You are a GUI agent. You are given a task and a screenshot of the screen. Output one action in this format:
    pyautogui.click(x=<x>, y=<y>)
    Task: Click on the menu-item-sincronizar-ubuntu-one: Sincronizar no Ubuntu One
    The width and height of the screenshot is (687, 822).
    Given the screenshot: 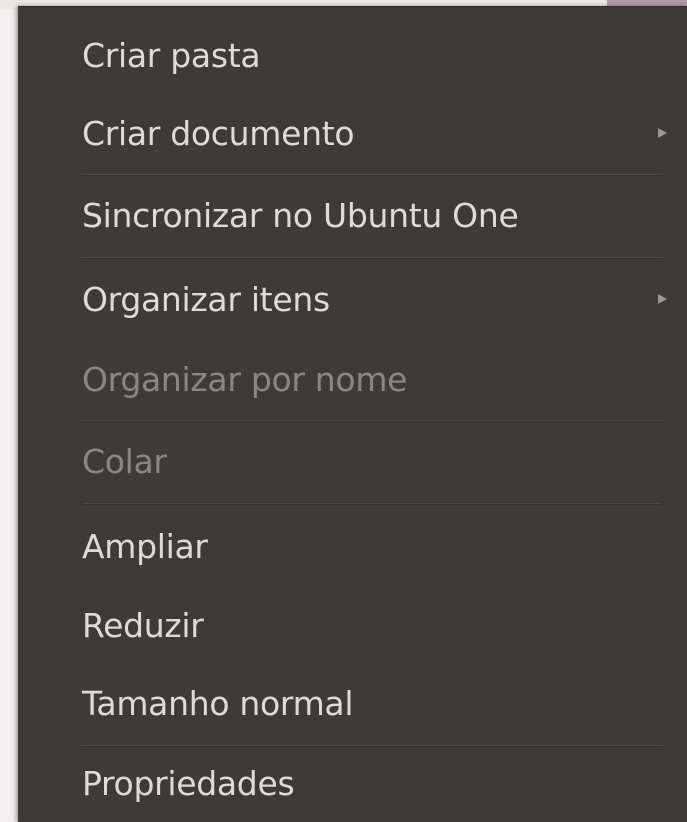 What is the action you would take?
    pyautogui.click(x=352, y=215)
    